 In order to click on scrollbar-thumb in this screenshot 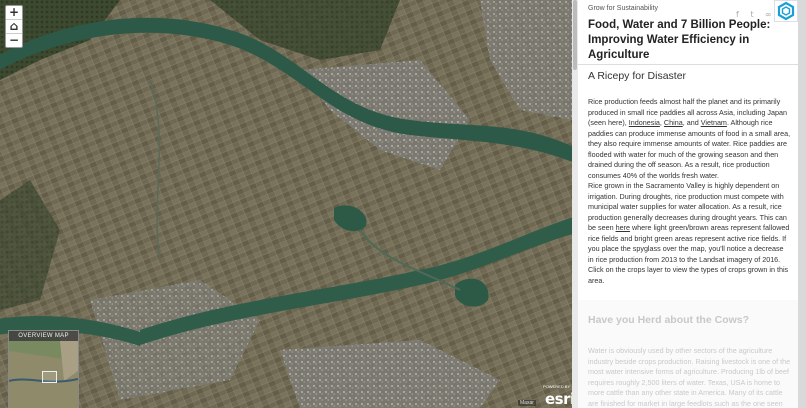, I will do `click(575, 35)`.